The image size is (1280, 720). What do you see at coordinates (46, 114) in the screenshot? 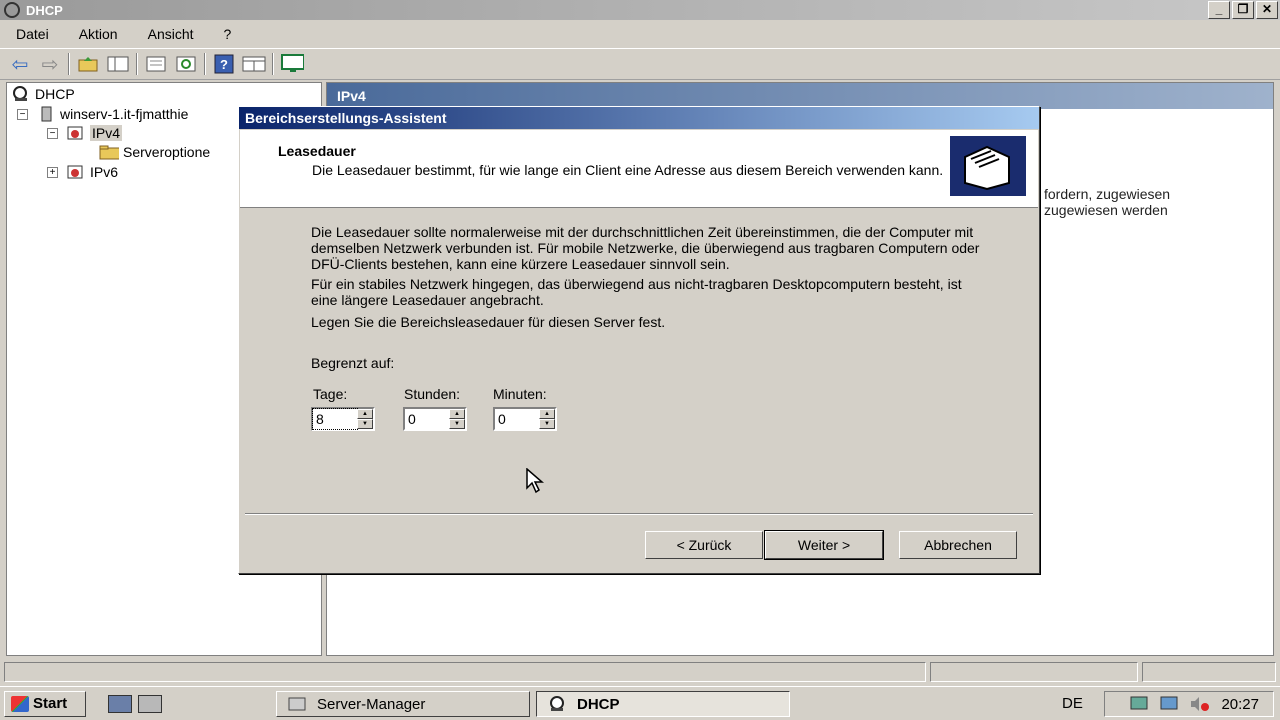
I see `server-icon` at bounding box center [46, 114].